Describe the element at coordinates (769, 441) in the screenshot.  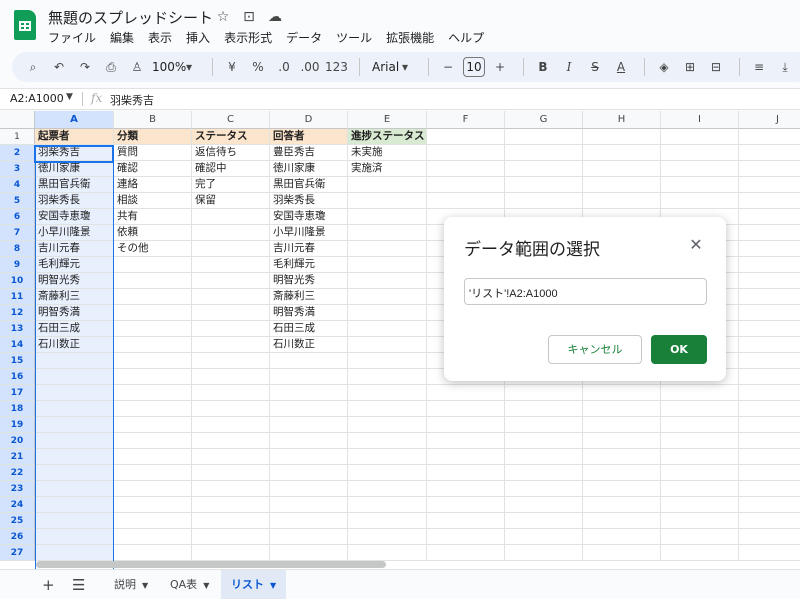
I see `cell-j20` at that location.